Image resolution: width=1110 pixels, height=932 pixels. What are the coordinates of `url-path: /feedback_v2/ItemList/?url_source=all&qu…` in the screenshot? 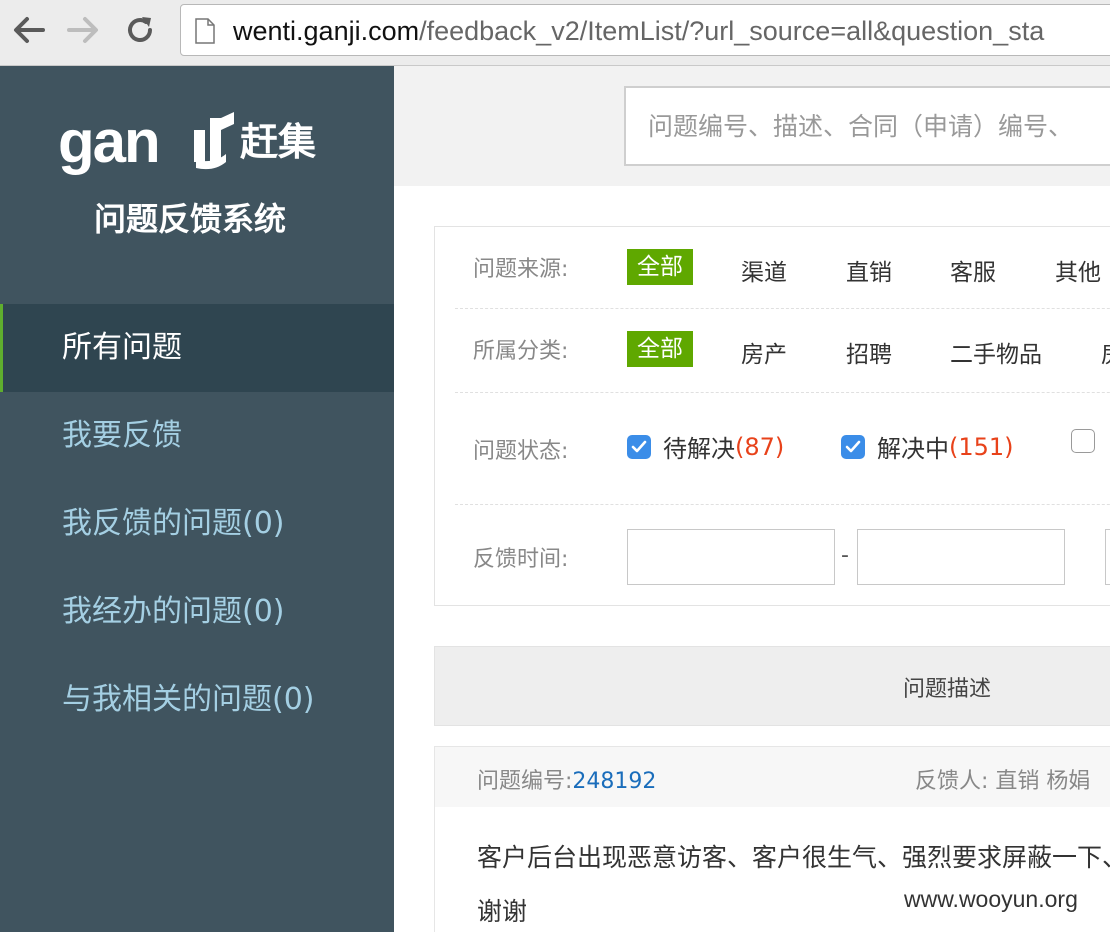 It's located at (732, 31).